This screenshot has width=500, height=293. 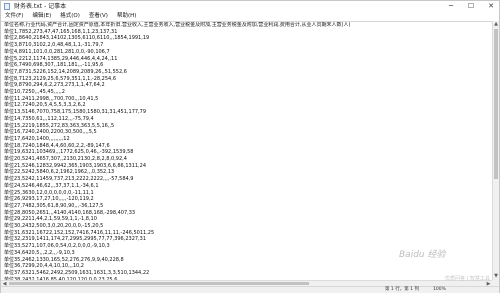 What do you see at coordinates (467, 279) in the screenshot?
I see `watermark-caption: 优质问答 | 智慧工具` at bounding box center [467, 279].